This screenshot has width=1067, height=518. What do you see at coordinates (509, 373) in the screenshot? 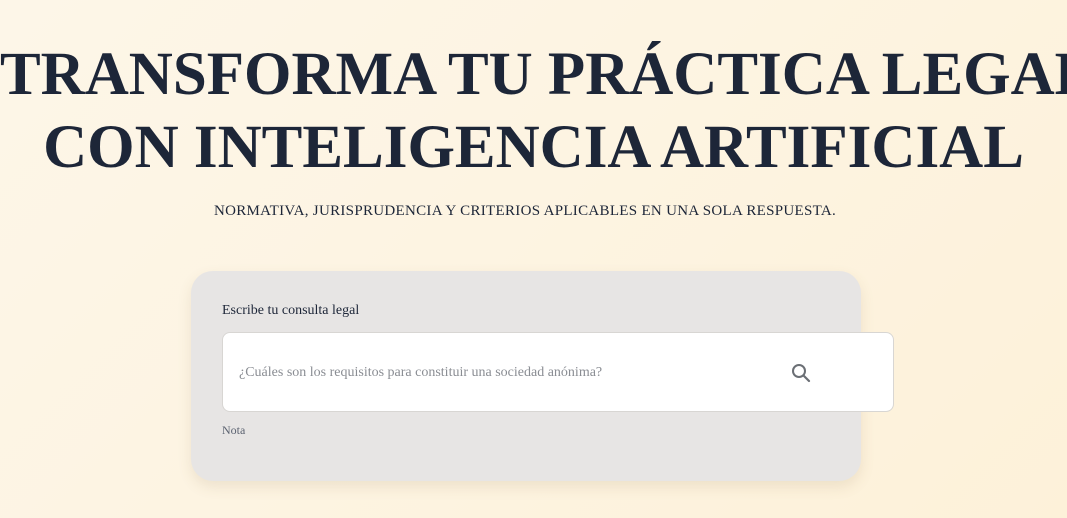
I see `search-input` at bounding box center [509, 373].